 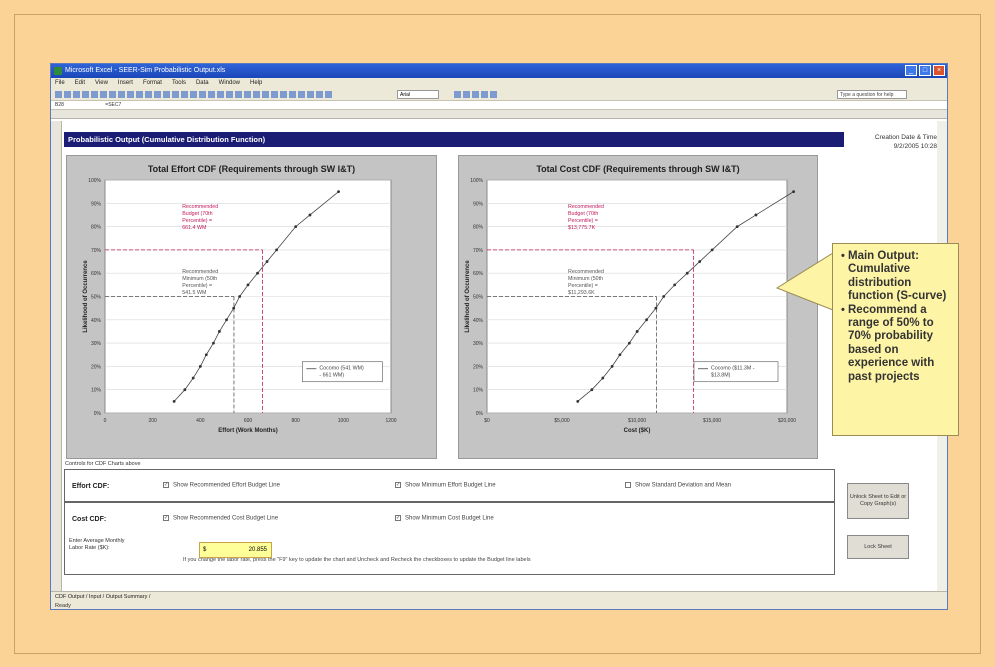 What do you see at coordinates (101, 83) in the screenshot?
I see `menu-view: View` at bounding box center [101, 83].